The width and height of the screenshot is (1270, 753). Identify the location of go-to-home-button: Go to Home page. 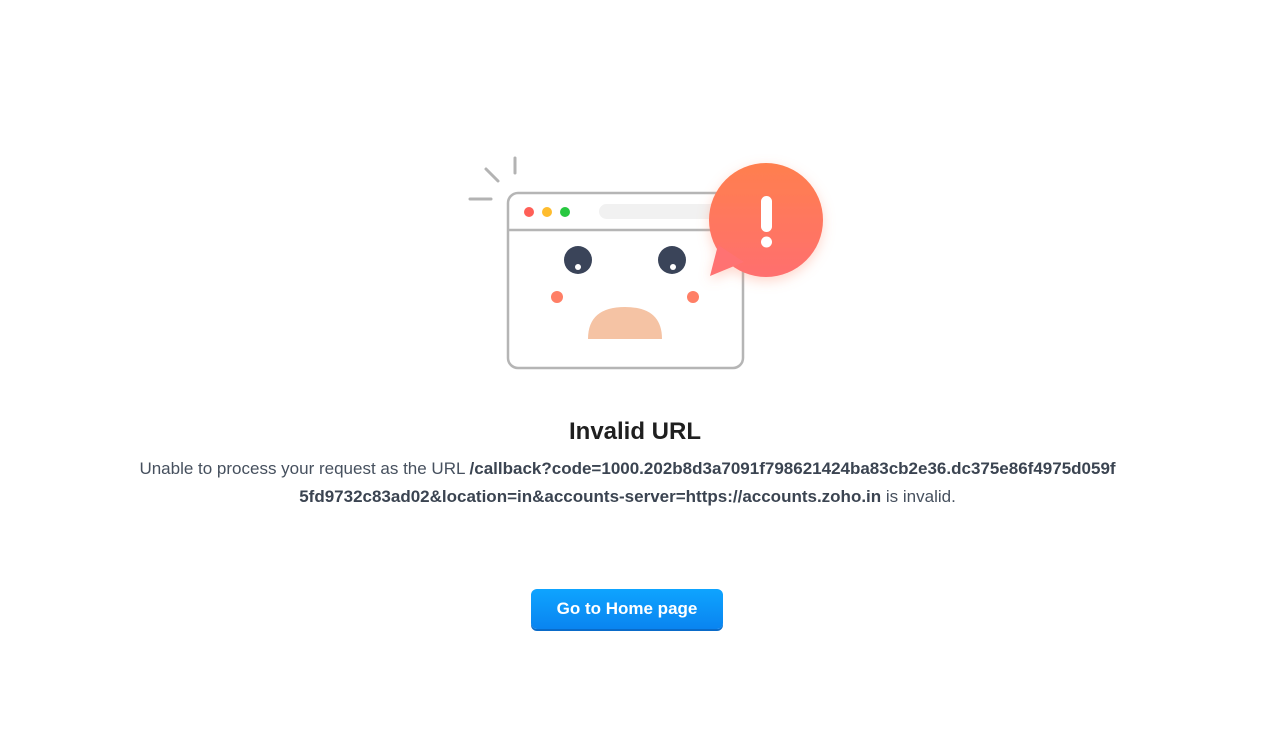
(627, 609).